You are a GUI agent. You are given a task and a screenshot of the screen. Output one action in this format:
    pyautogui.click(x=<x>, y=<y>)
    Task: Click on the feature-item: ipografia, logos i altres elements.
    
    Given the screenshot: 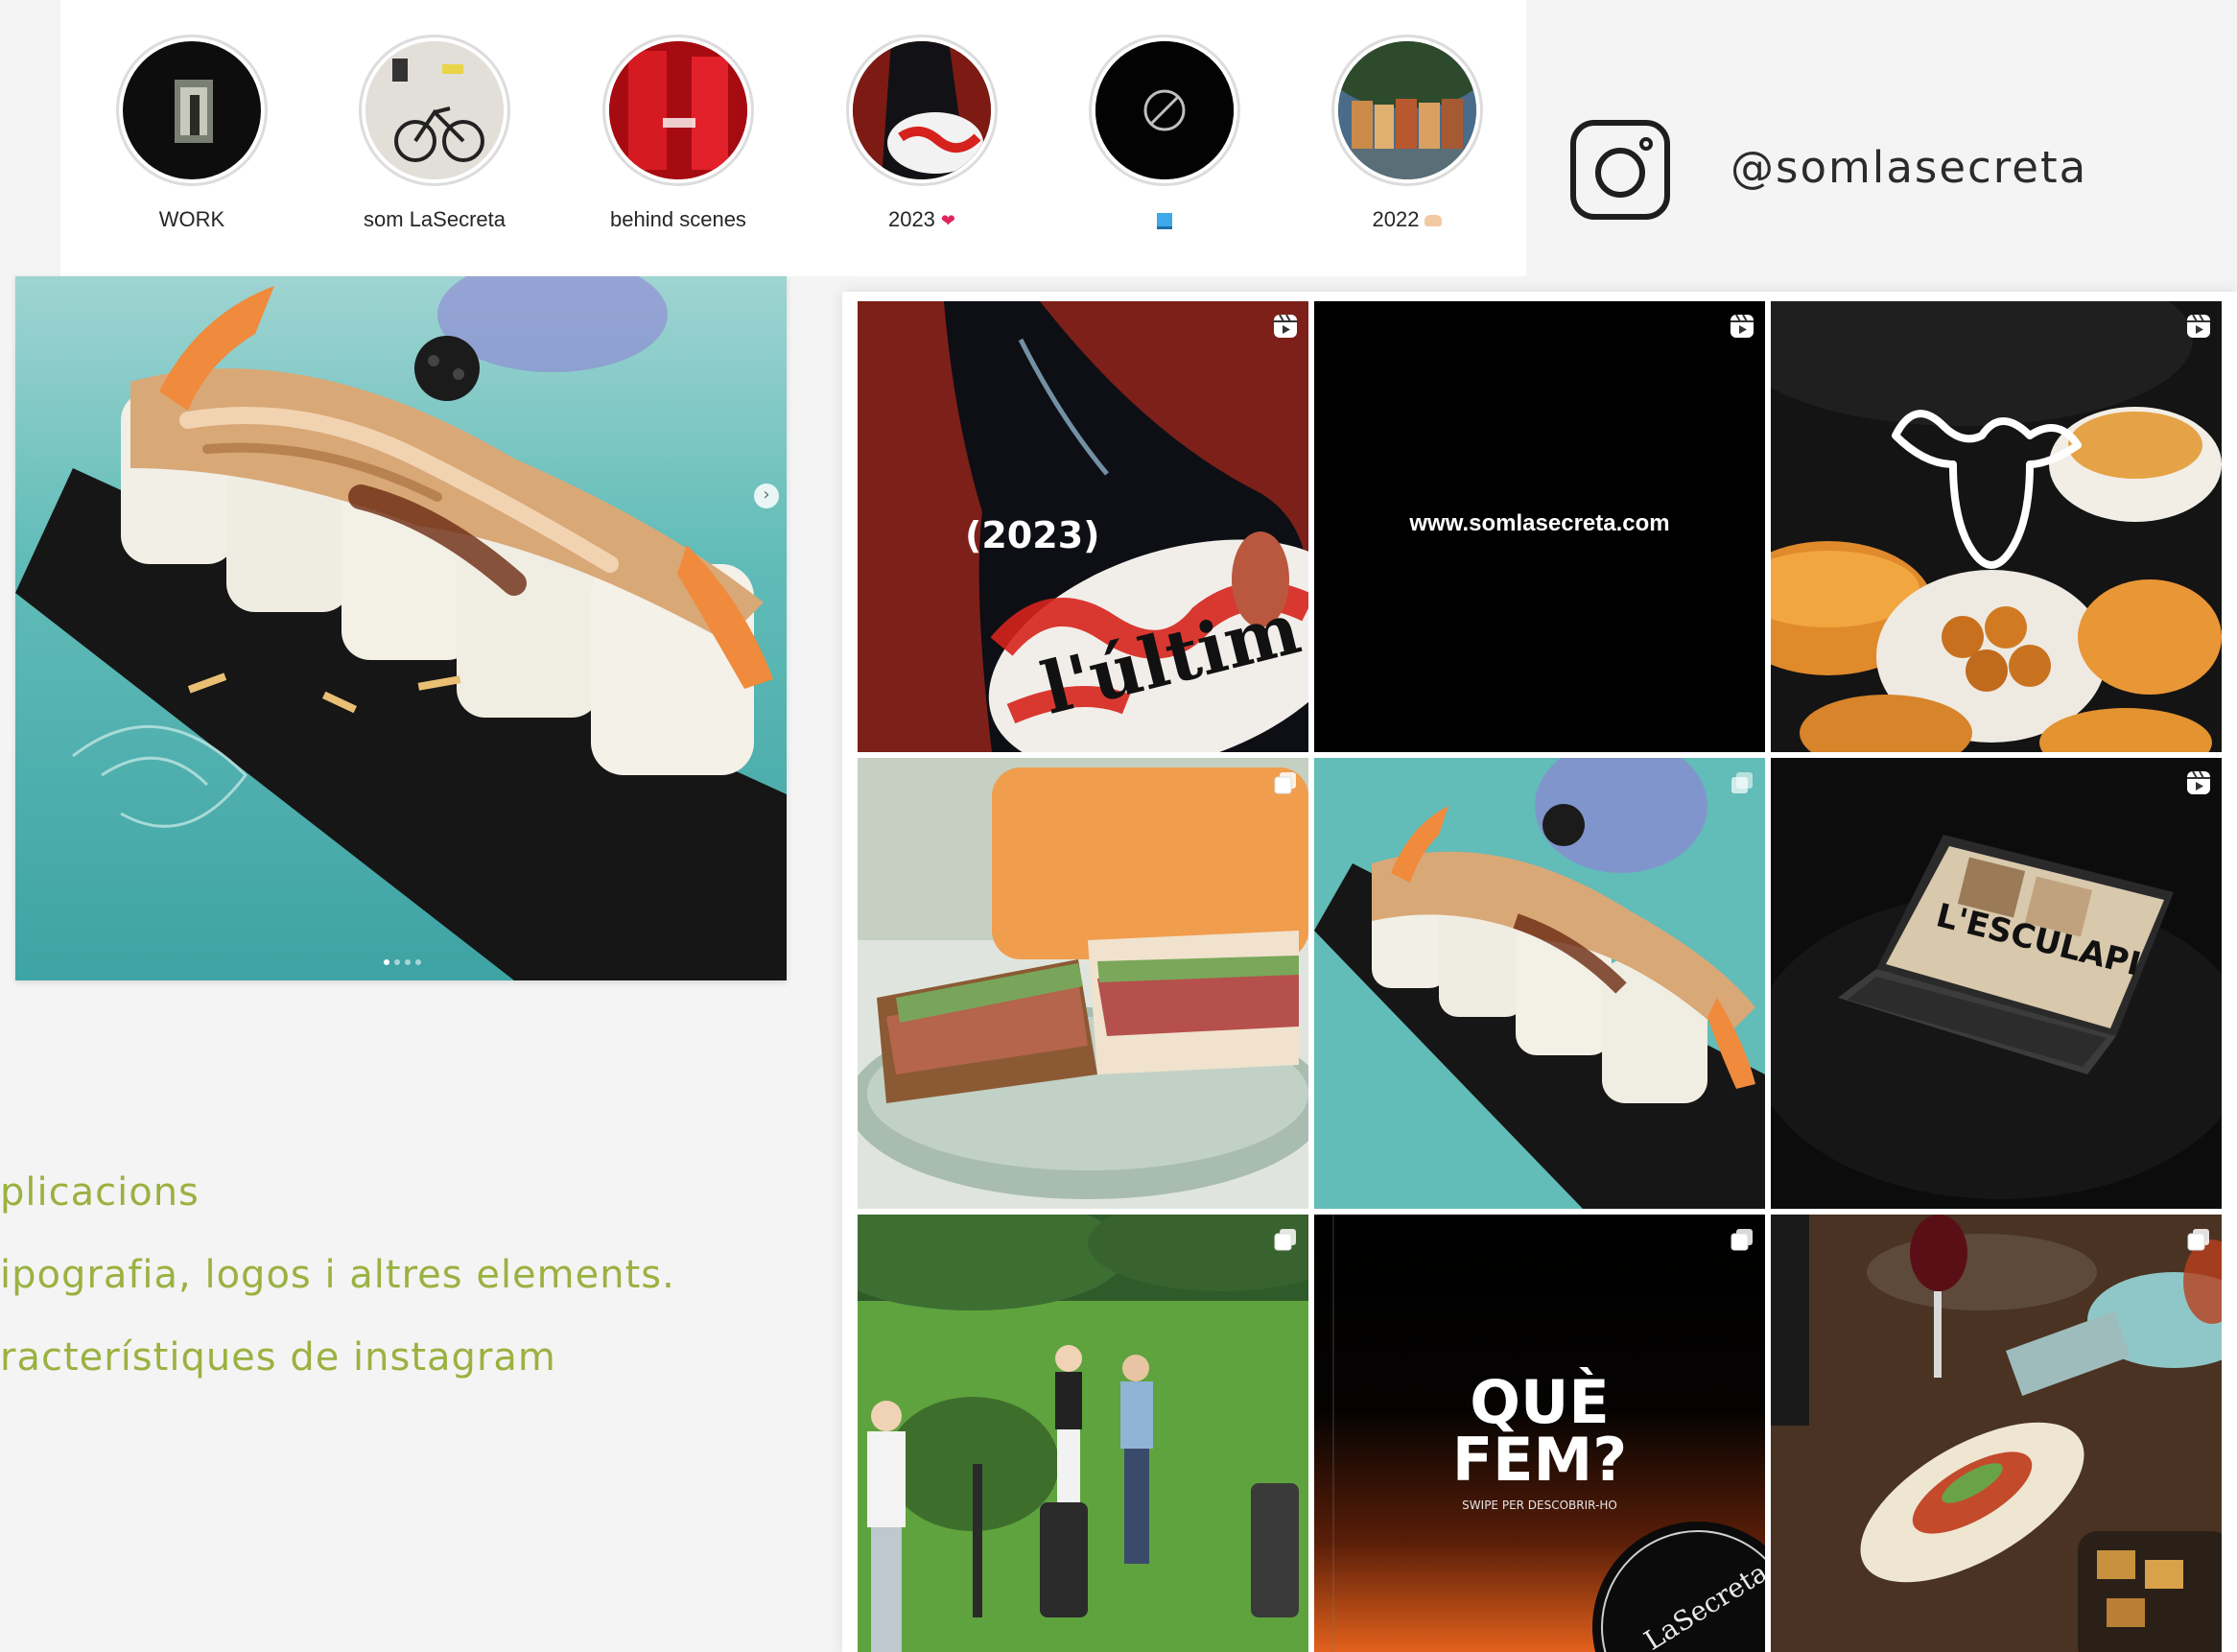 What is the action you would take?
    pyautogui.click(x=337, y=1275)
    